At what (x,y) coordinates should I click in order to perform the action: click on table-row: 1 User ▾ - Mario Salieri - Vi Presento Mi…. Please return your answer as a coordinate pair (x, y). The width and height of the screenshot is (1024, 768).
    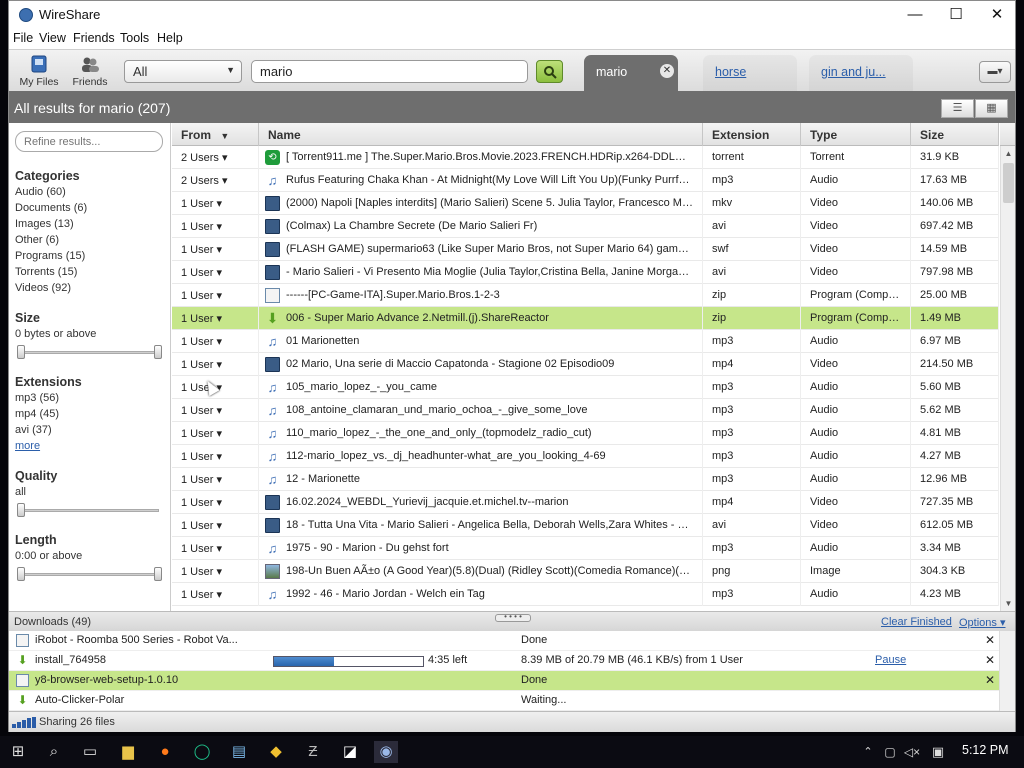
    Looking at the image, I should click on (585, 272).